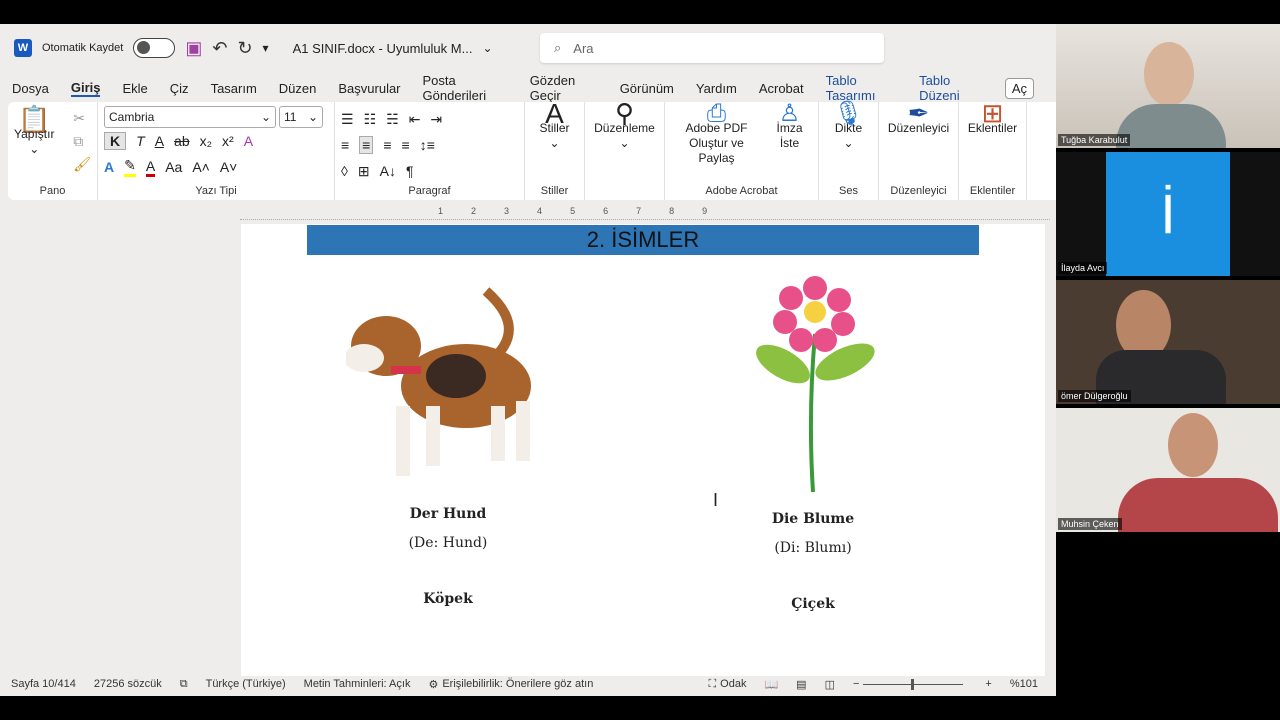 The image size is (1280, 720). What do you see at coordinates (134, 88) in the screenshot?
I see `tab-ekle: Ekle` at bounding box center [134, 88].